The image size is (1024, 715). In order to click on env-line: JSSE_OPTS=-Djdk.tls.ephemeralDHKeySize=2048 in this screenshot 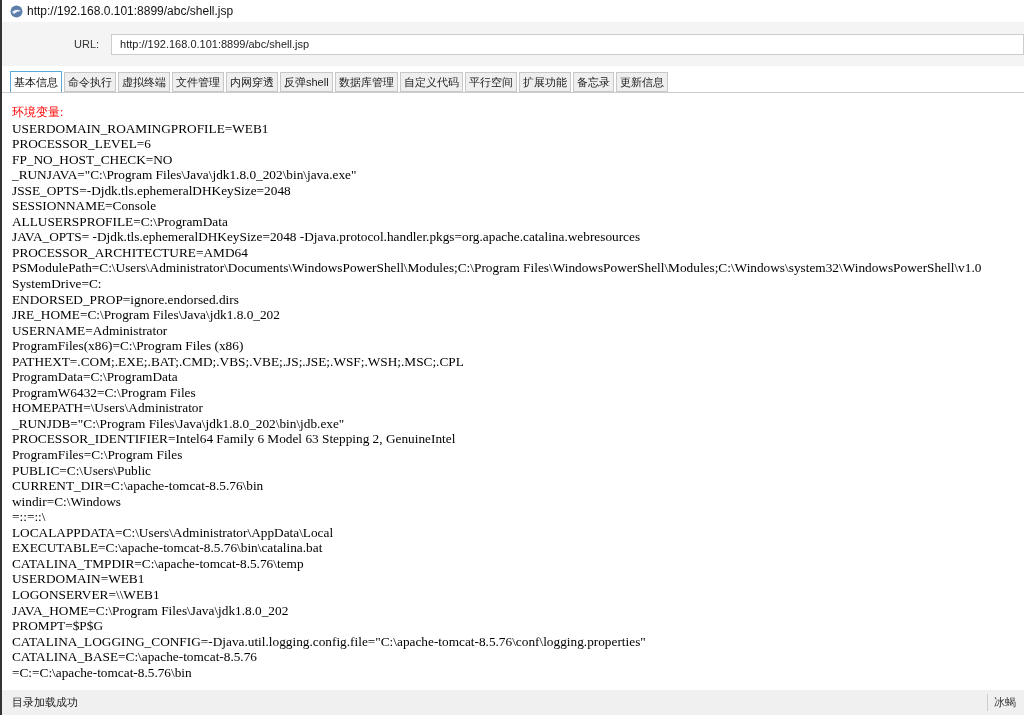, I will do `click(152, 190)`.